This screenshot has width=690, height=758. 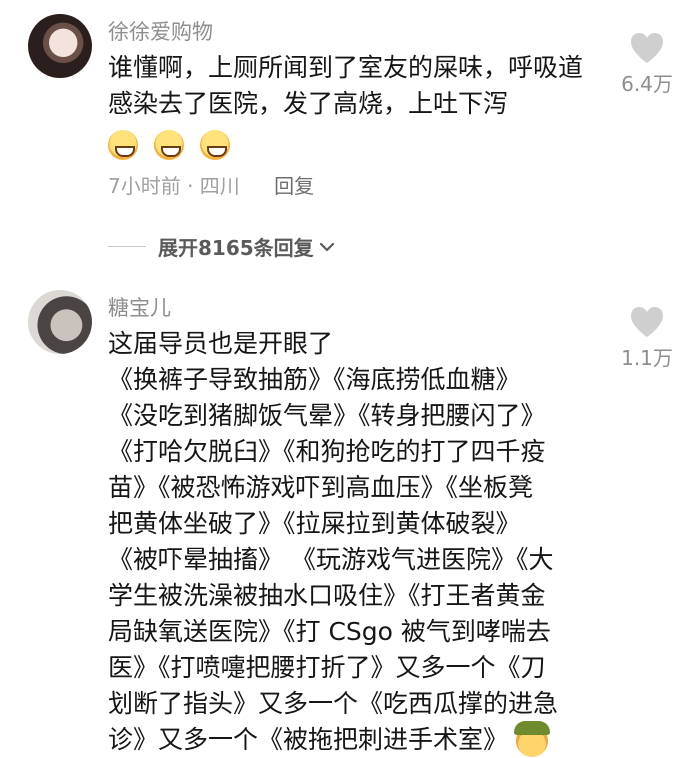 I want to click on chevron-down-icon, so click(x=326, y=246).